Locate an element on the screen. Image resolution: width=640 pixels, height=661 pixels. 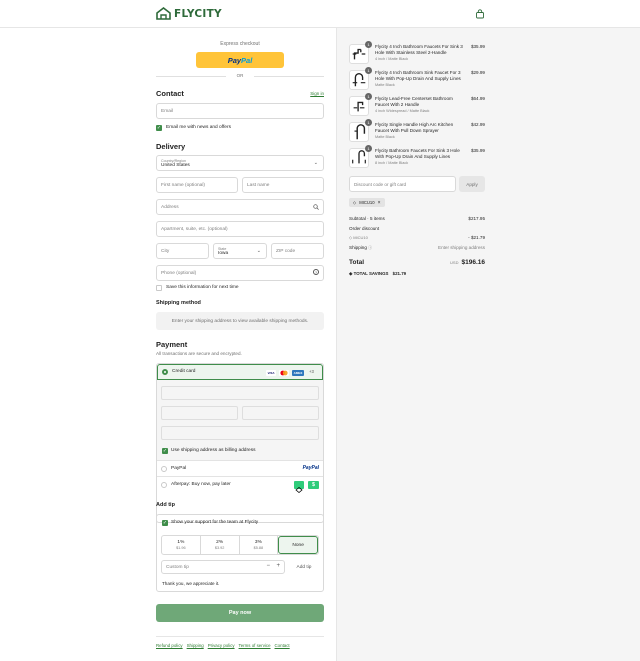
shipping-method-heading: Shipping method is located at coordinates (178, 303).